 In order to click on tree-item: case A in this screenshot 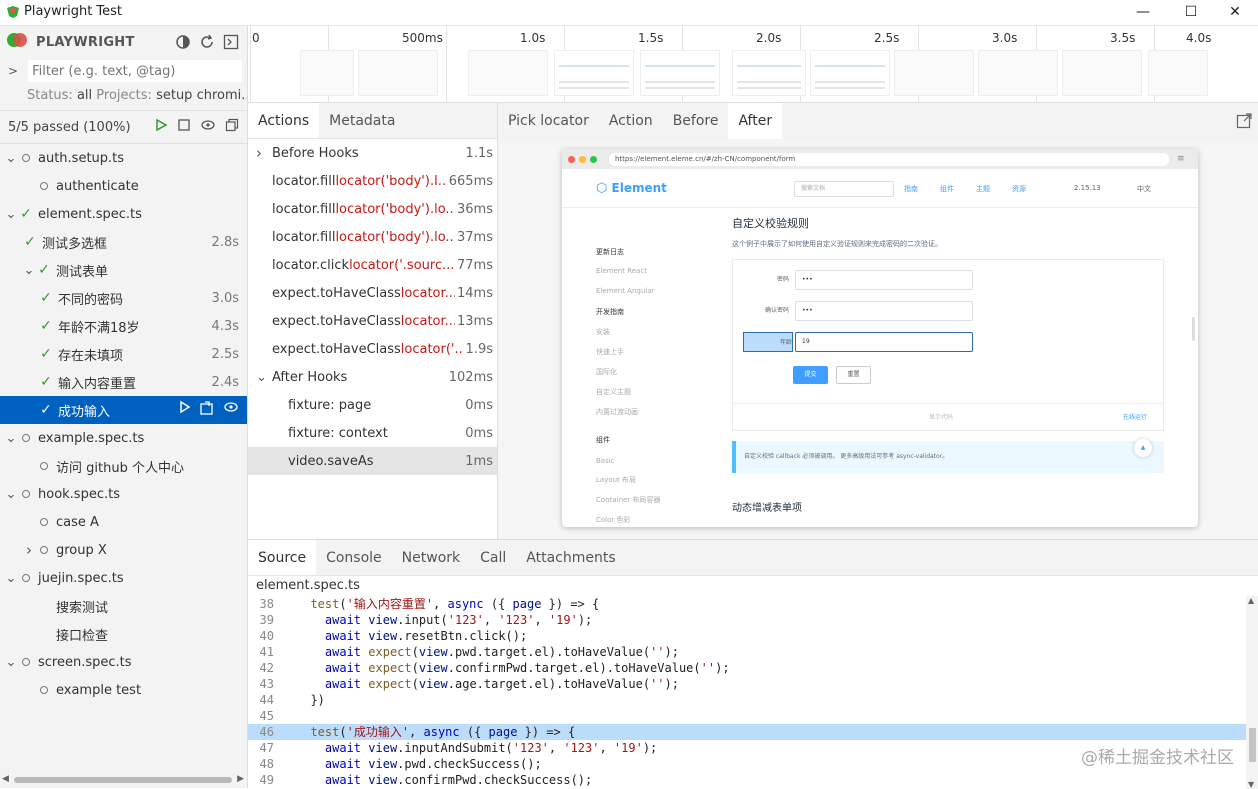, I will do `click(123, 522)`.